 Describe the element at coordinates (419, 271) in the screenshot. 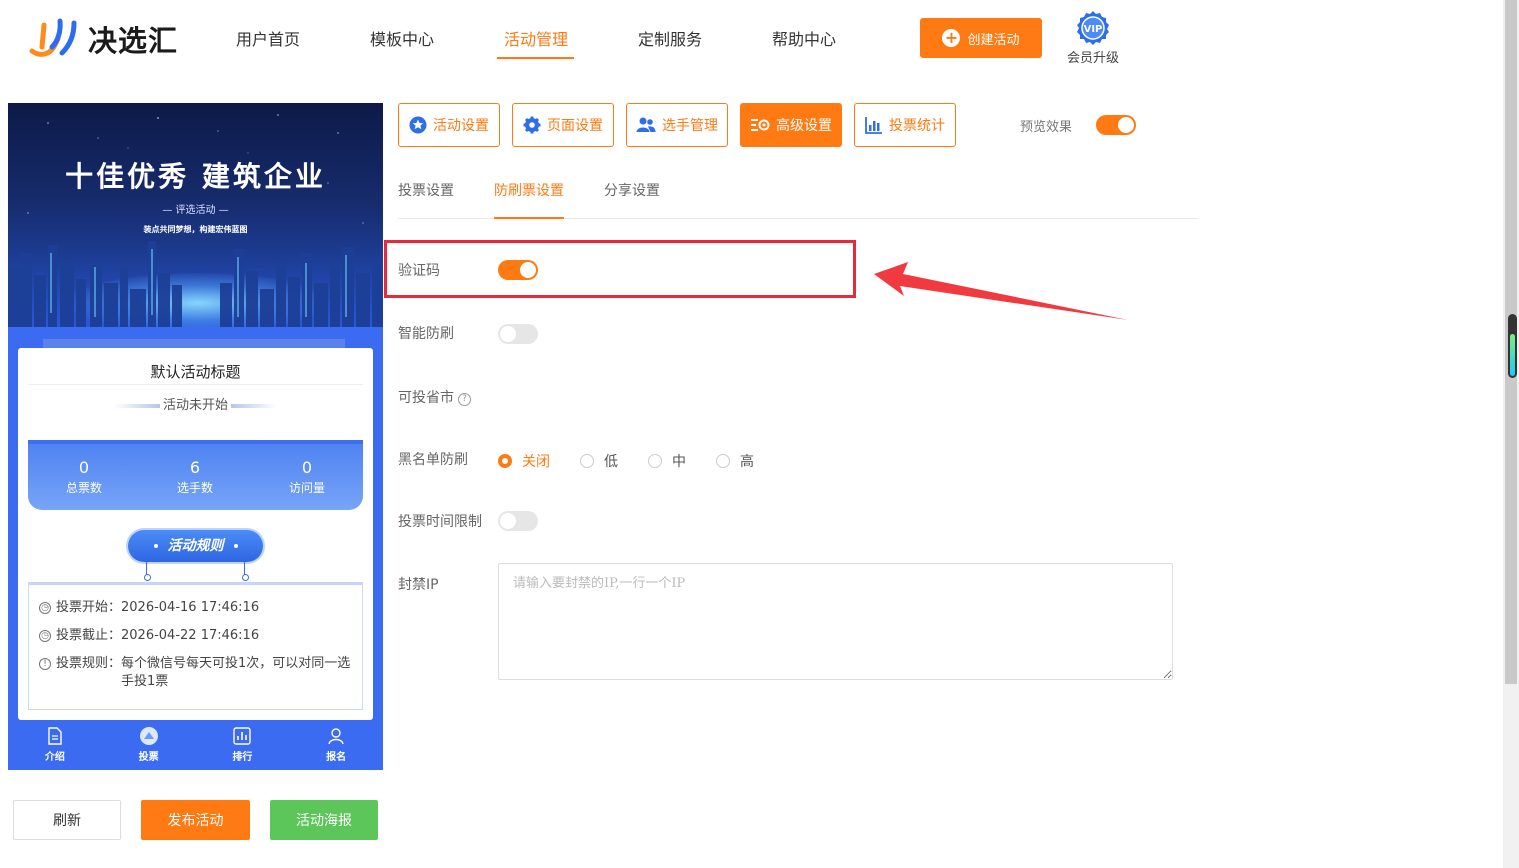

I see `captcha-label: 验证码` at that location.